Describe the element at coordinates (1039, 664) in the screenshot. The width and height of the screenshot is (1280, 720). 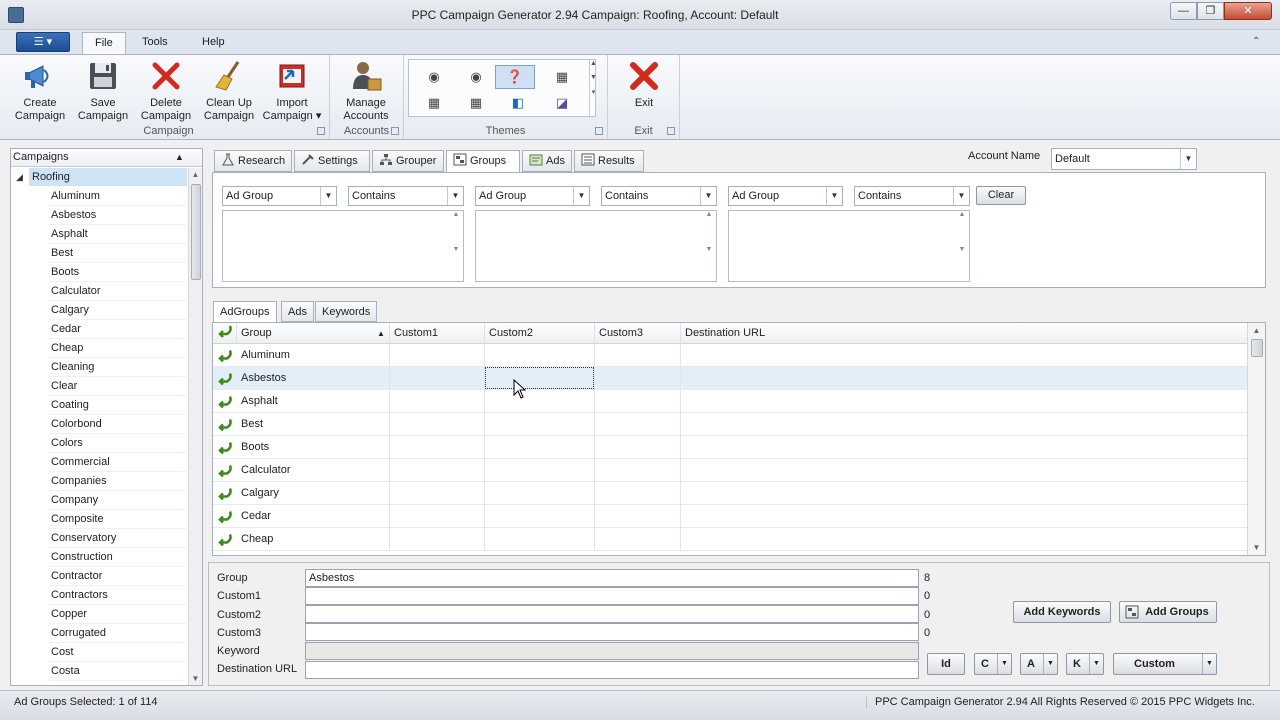
I see `a-split-button: A ▼` at that location.